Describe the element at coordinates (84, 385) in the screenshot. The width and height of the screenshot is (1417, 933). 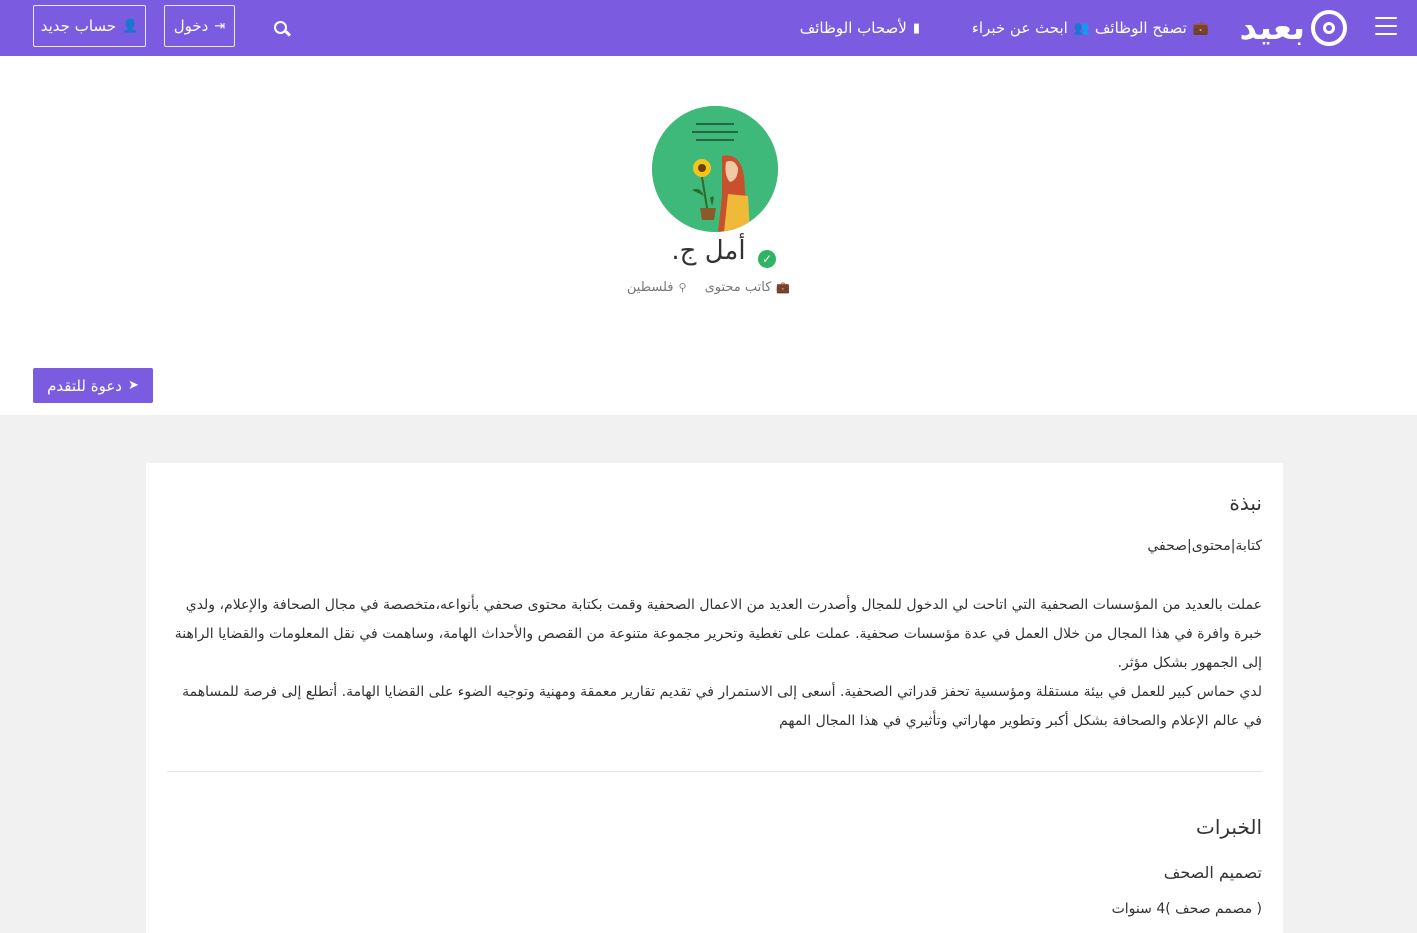
I see `invite-label: دعوة للتقدم` at that location.